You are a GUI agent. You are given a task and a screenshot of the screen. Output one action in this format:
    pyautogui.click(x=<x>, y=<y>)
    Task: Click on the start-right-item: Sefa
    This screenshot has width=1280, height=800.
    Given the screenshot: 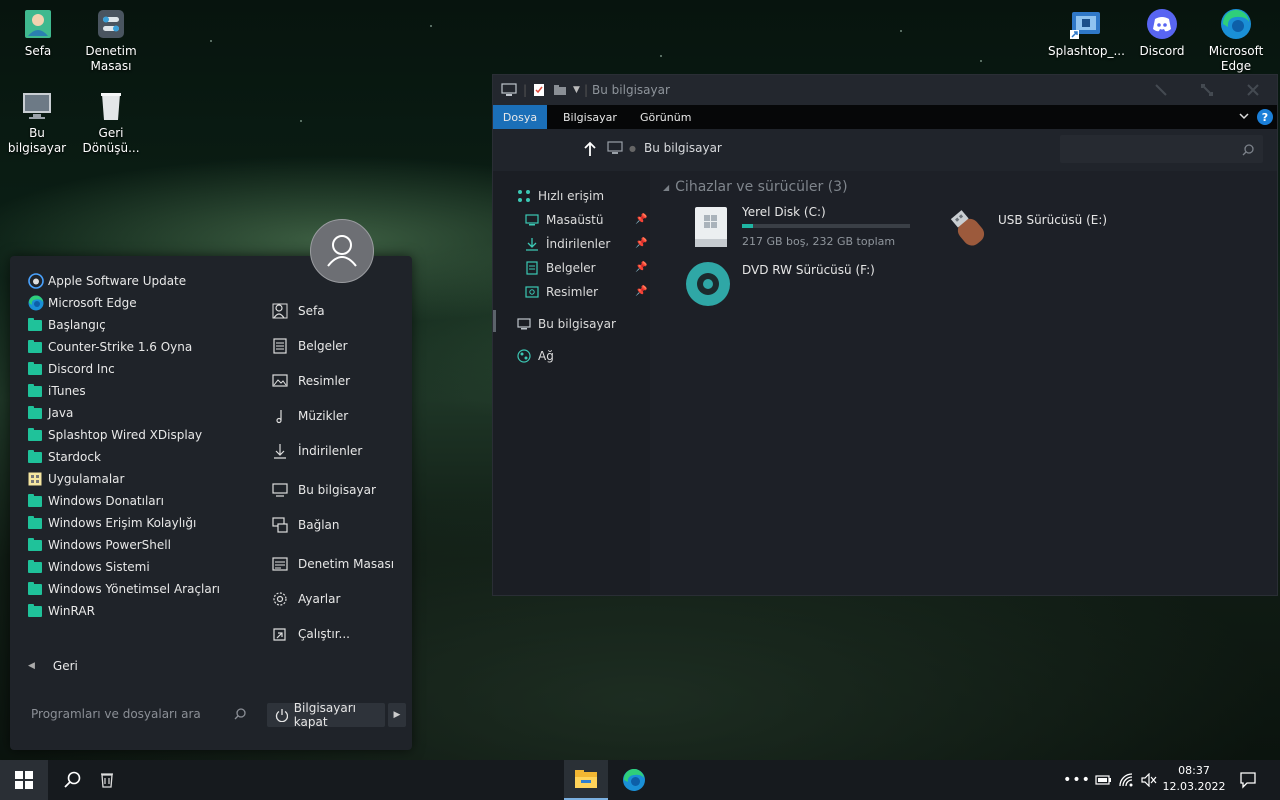 What is the action you would take?
    pyautogui.click(x=298, y=311)
    